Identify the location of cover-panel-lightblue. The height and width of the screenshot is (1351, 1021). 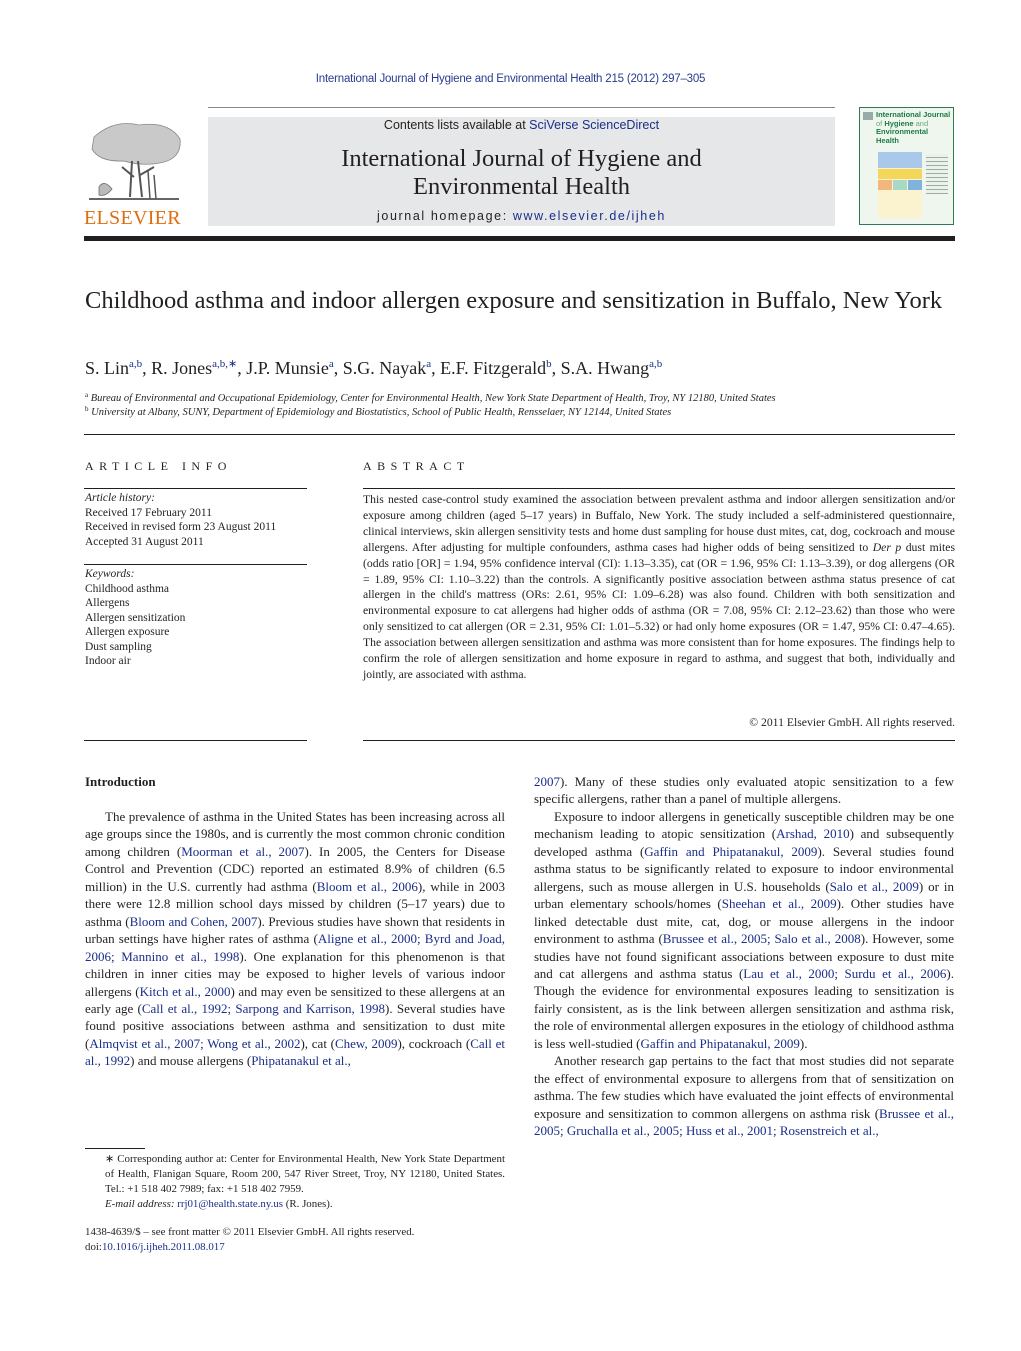
(915, 185).